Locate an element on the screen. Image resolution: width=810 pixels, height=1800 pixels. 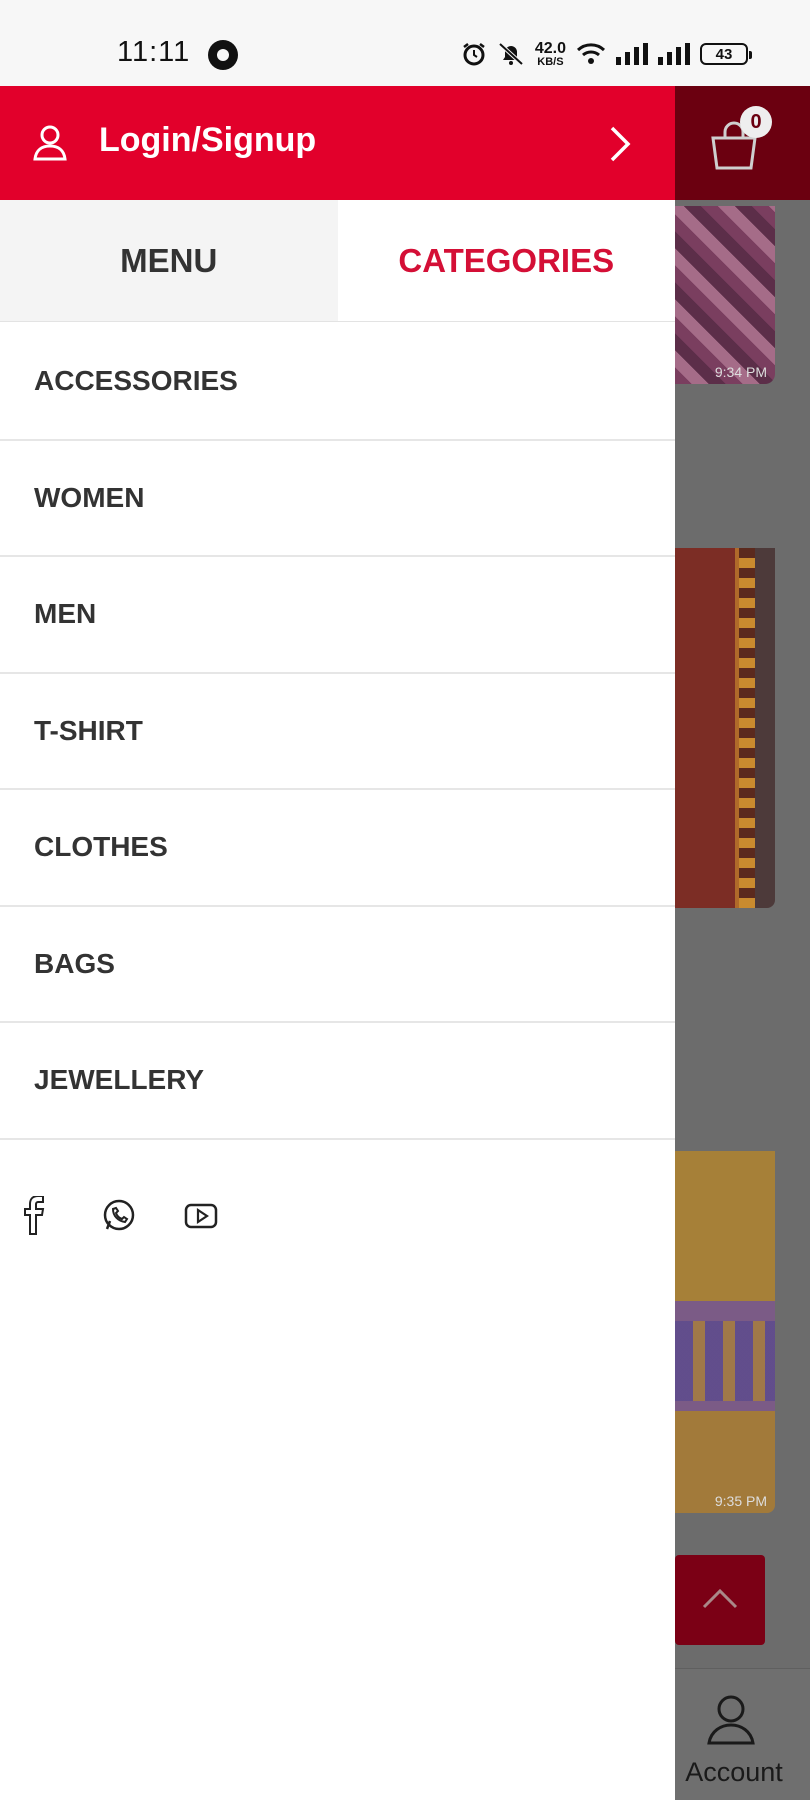
signal-icon is located at coordinates (632, 54).